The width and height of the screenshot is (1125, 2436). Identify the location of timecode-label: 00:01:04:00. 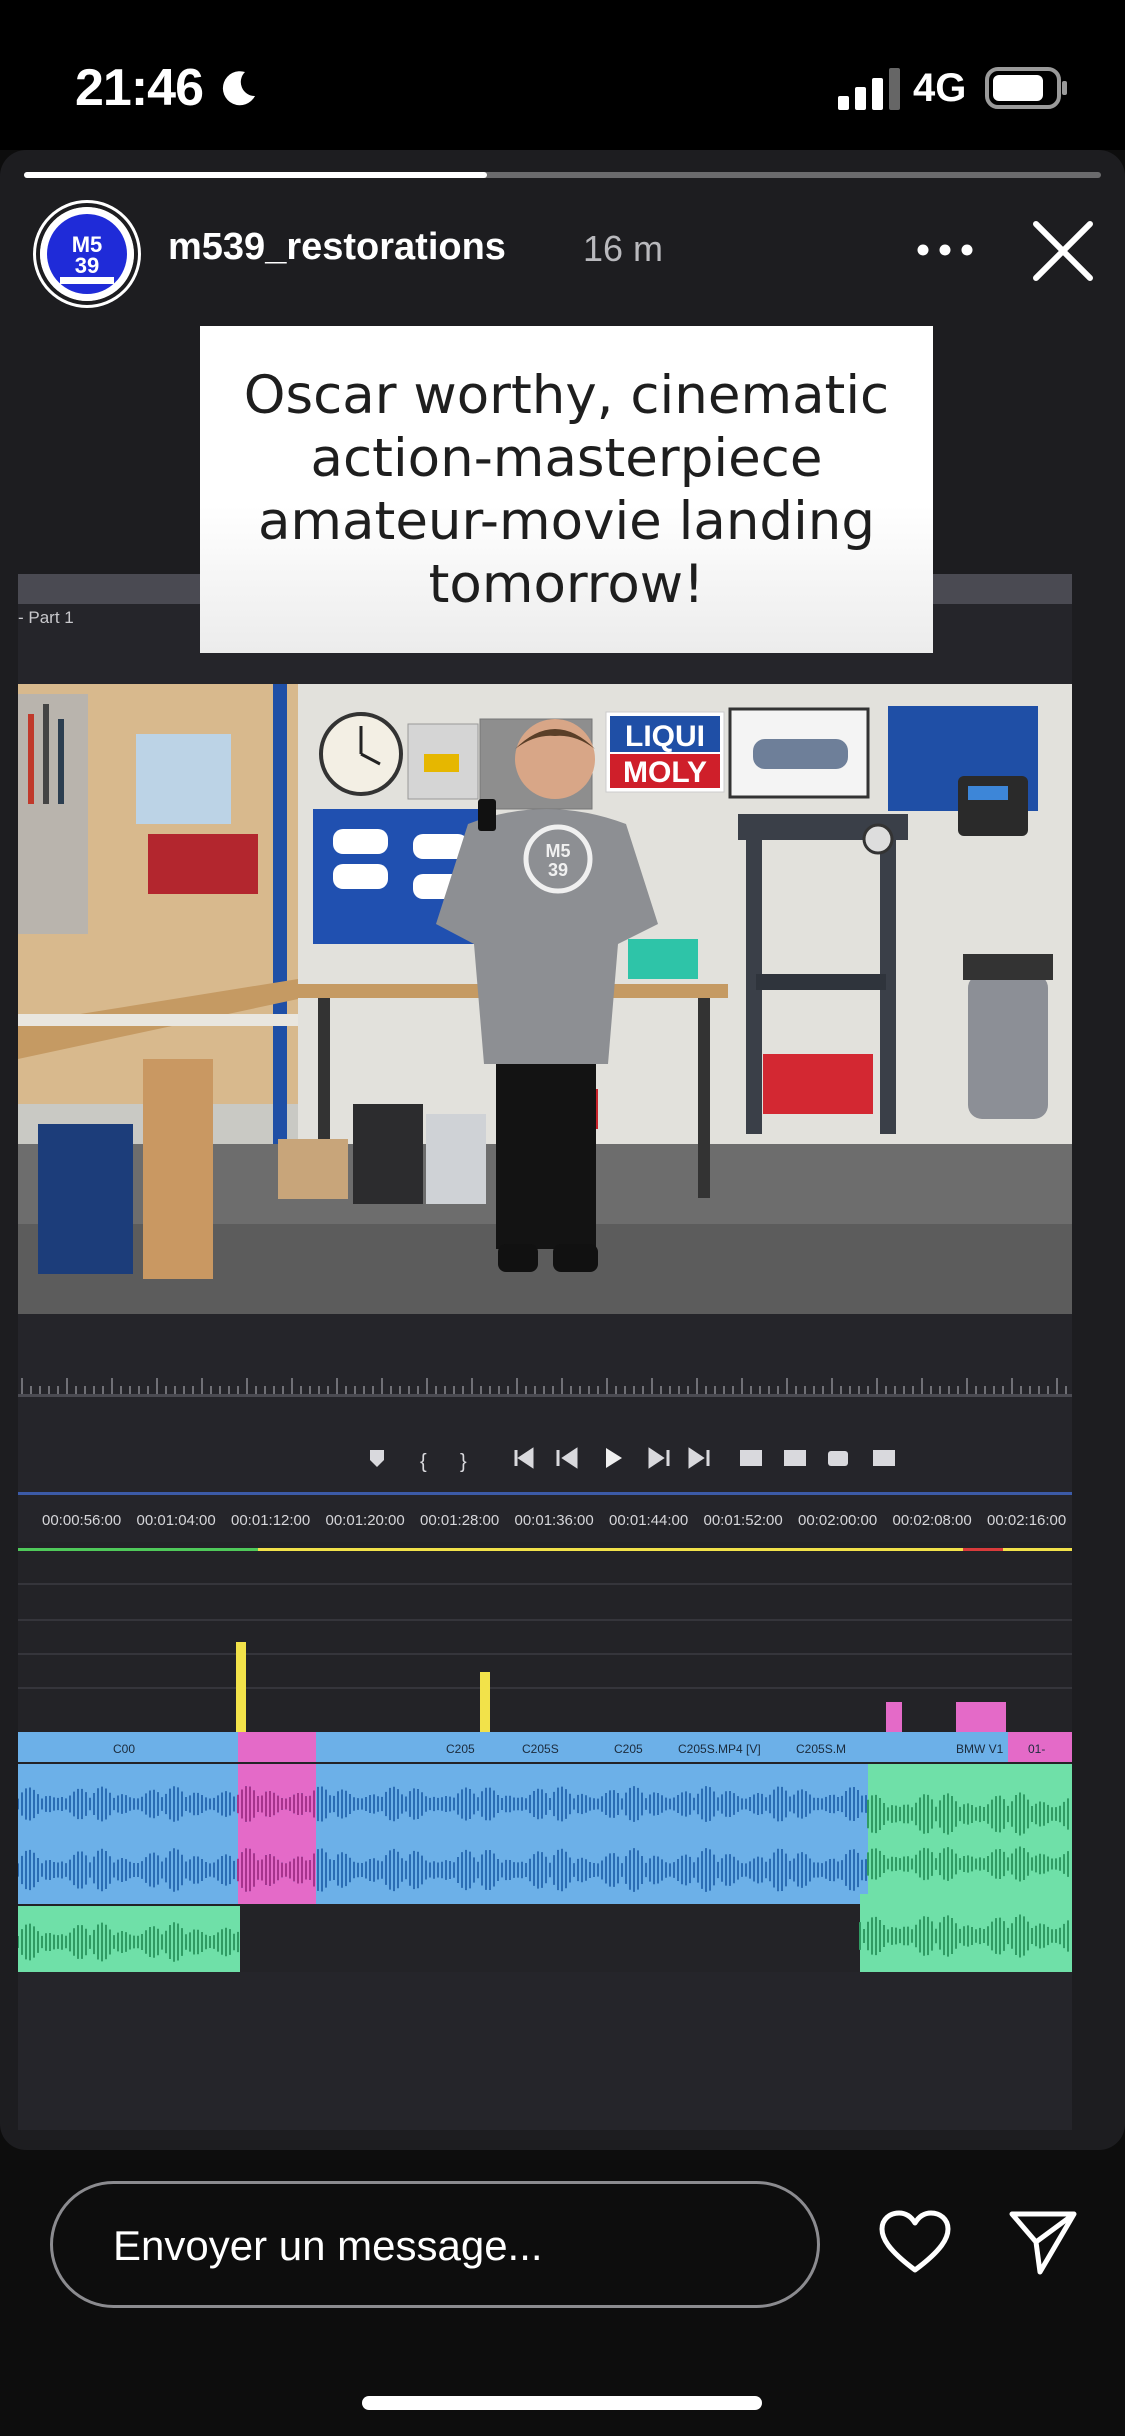
(176, 1520).